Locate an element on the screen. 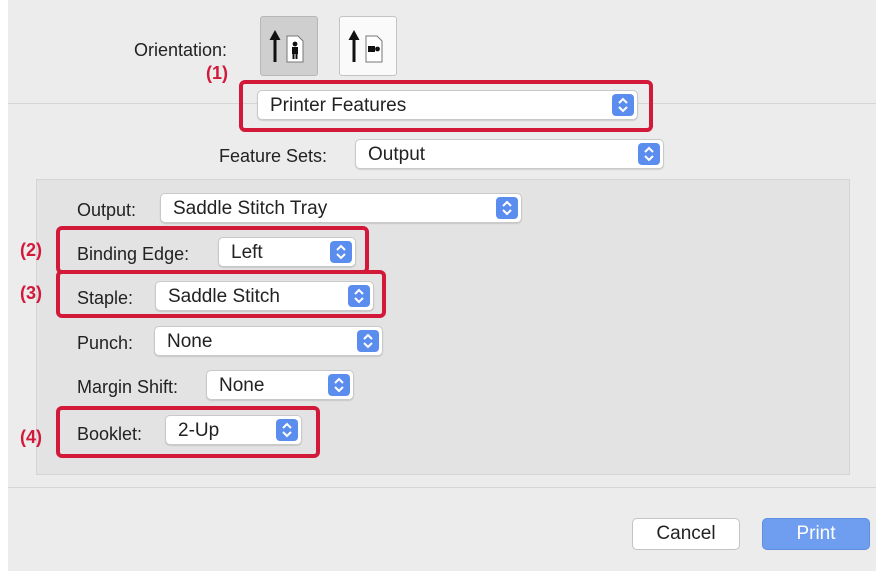 This screenshot has width=884, height=571. staple-value: Saddle Stitch is located at coordinates (224, 296).